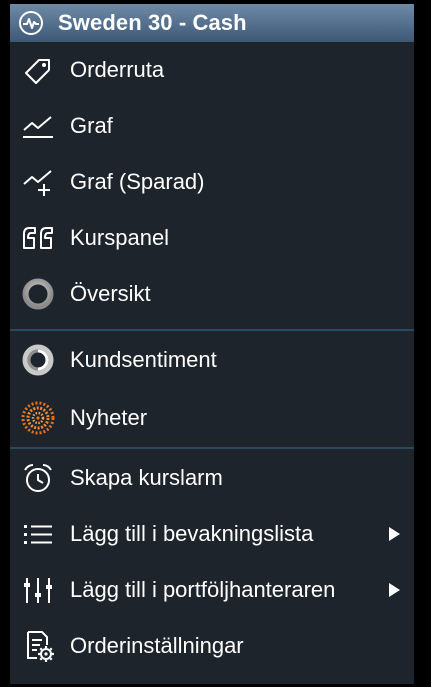  Describe the element at coordinates (38, 478) in the screenshot. I see `alarm-clock-icon` at that location.